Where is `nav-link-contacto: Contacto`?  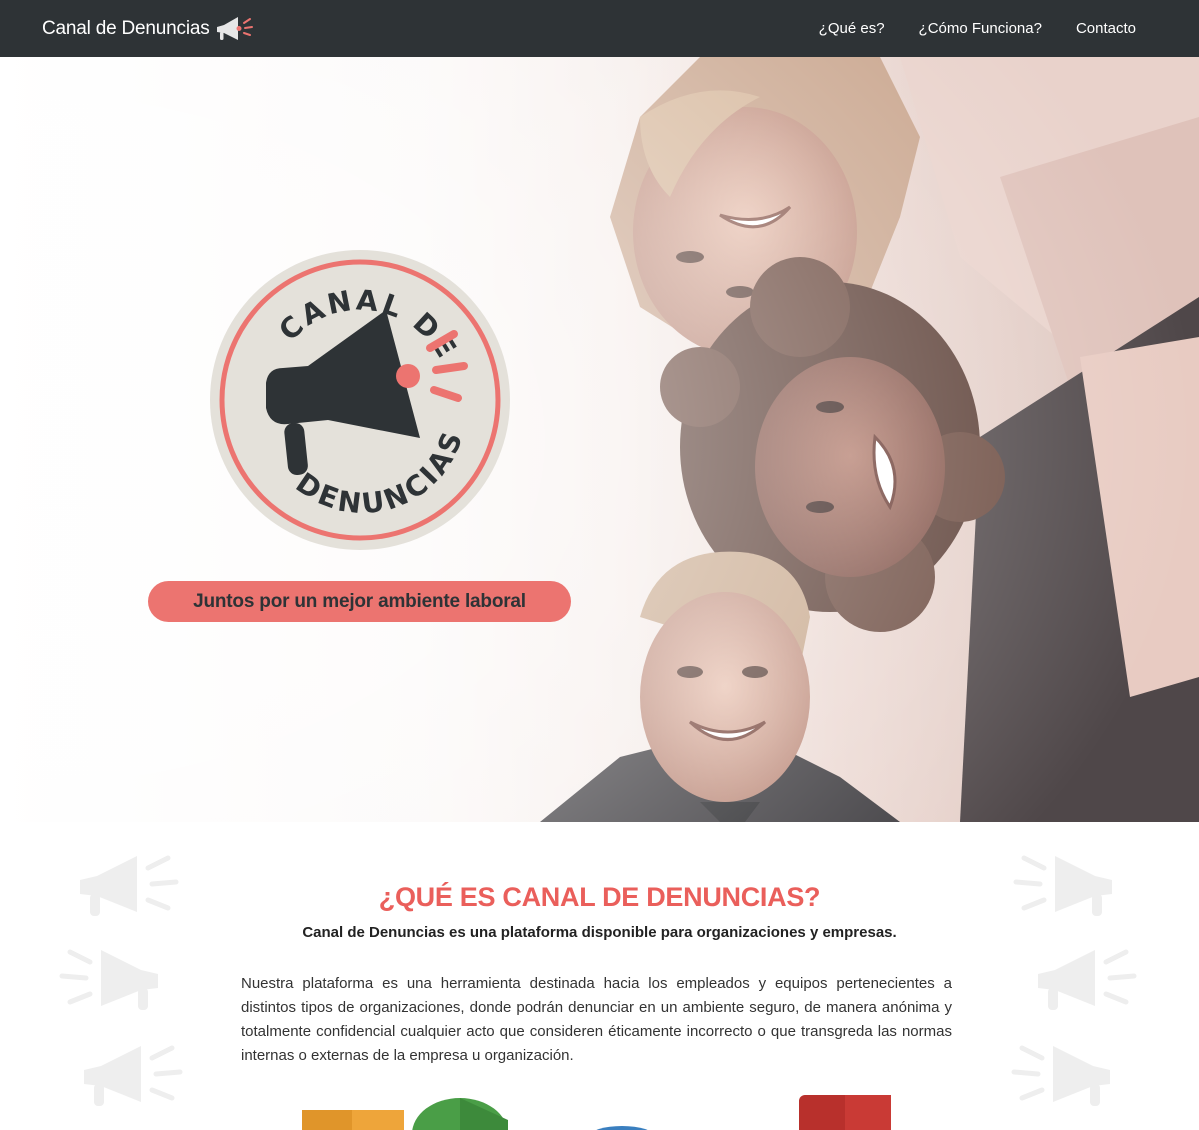 nav-link-contacto: Contacto is located at coordinates (1106, 28).